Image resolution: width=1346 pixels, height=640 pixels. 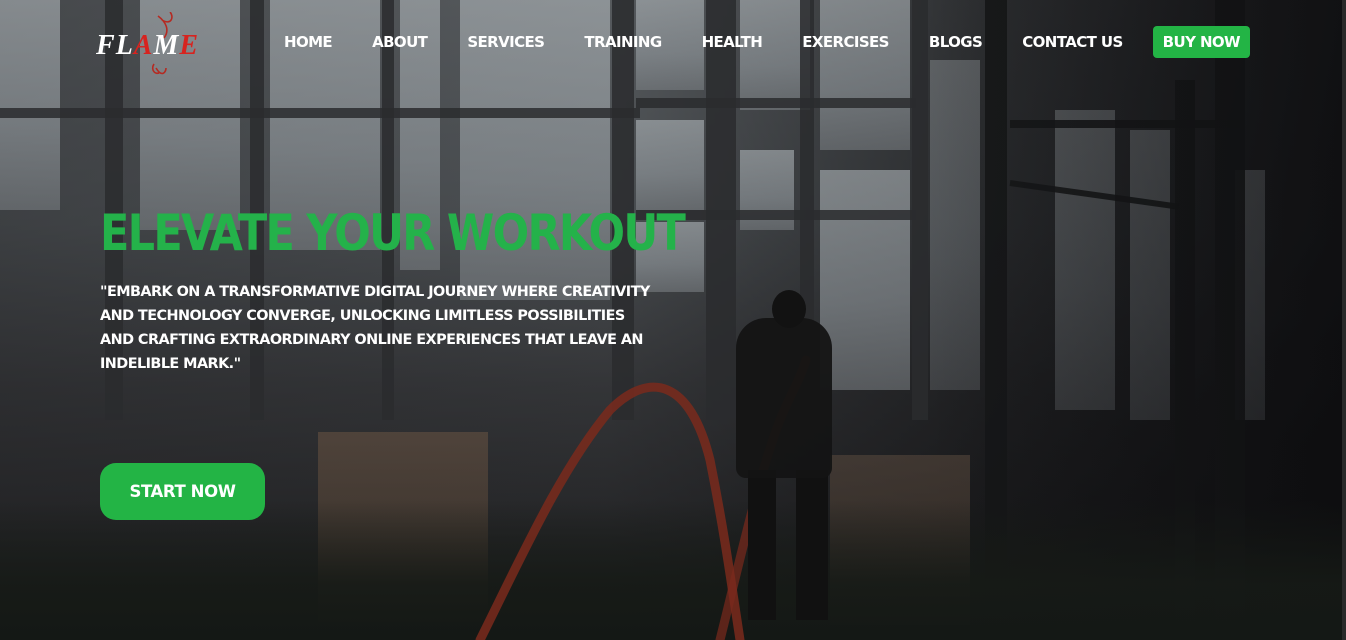 I want to click on logo-wordmark: FLAME, so click(x=147, y=46).